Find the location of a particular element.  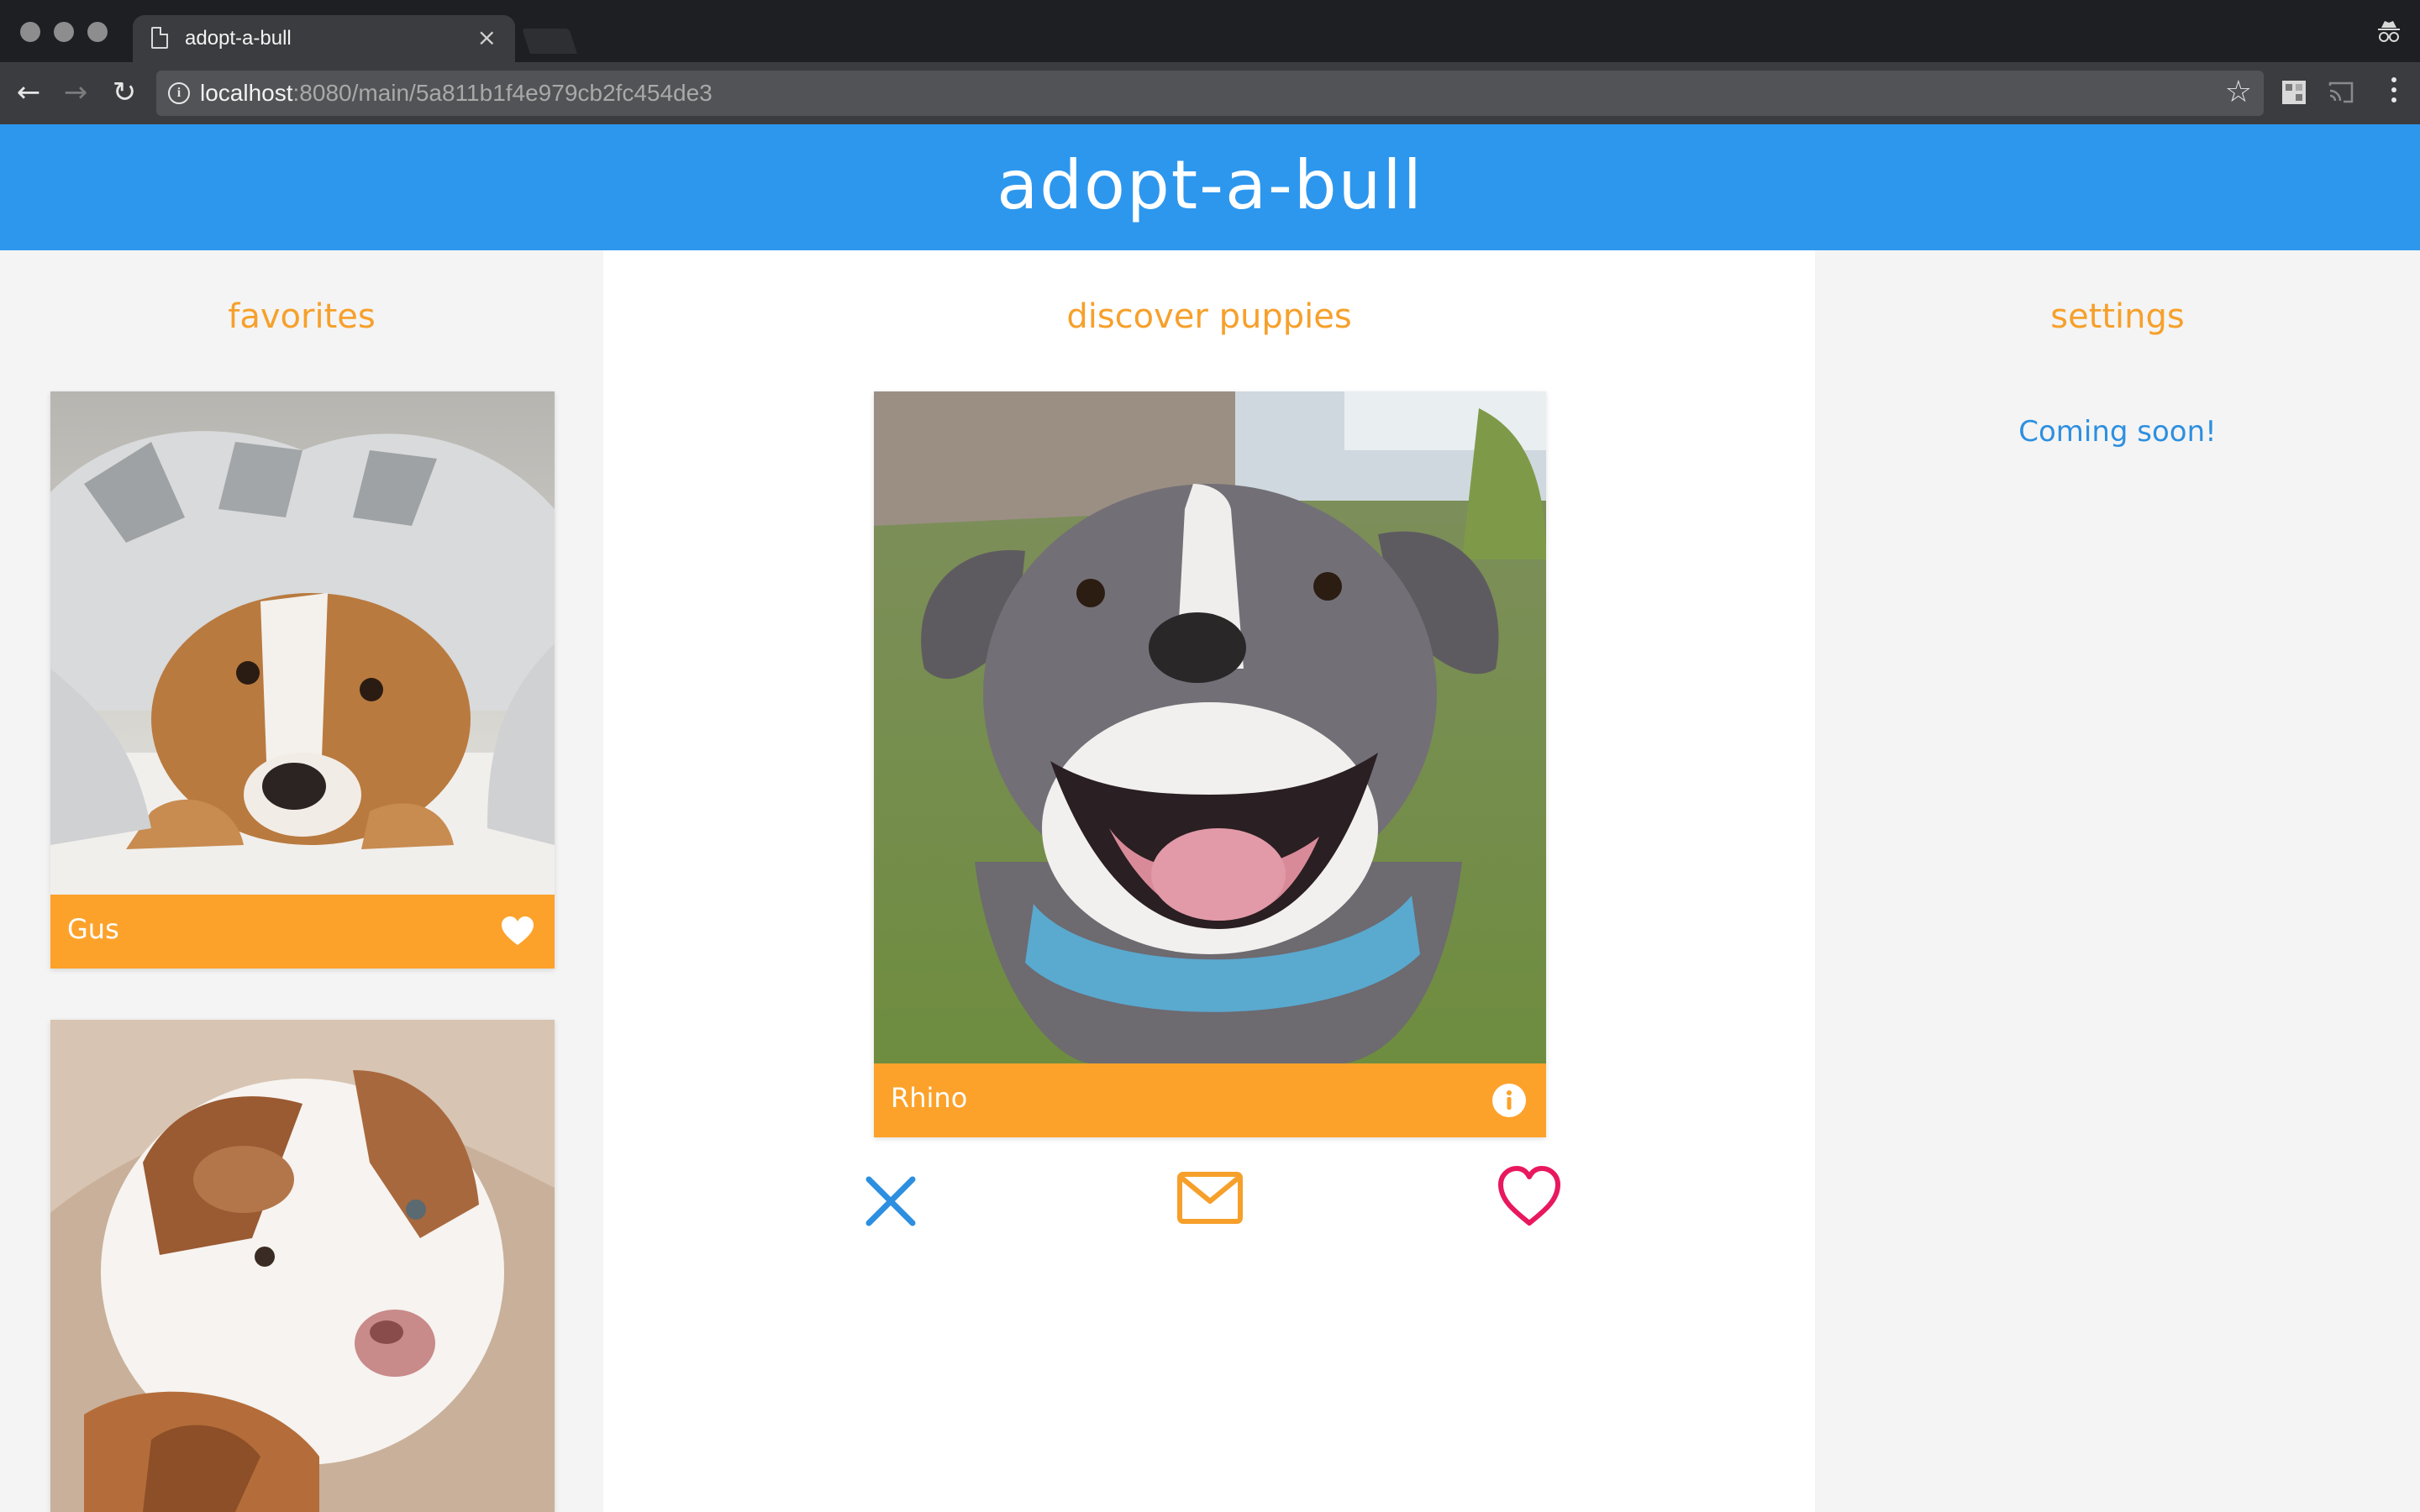

browser-tab: adopt-a-bull × is located at coordinates (324, 38).